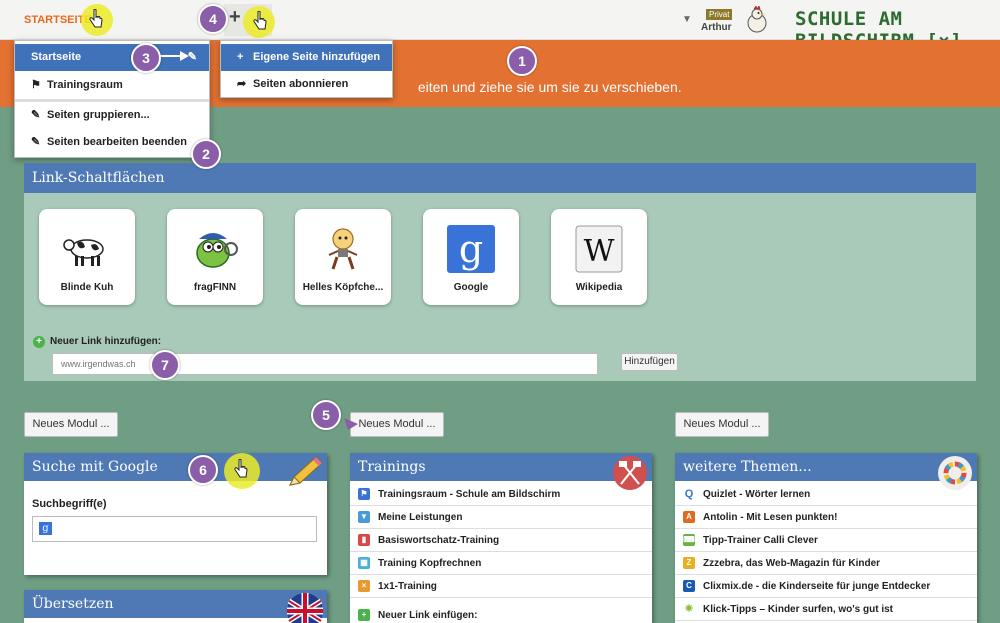 Image resolution: width=1000 pixels, height=623 pixels. What do you see at coordinates (719, 14) in the screenshot?
I see `user-badge: Privat` at bounding box center [719, 14].